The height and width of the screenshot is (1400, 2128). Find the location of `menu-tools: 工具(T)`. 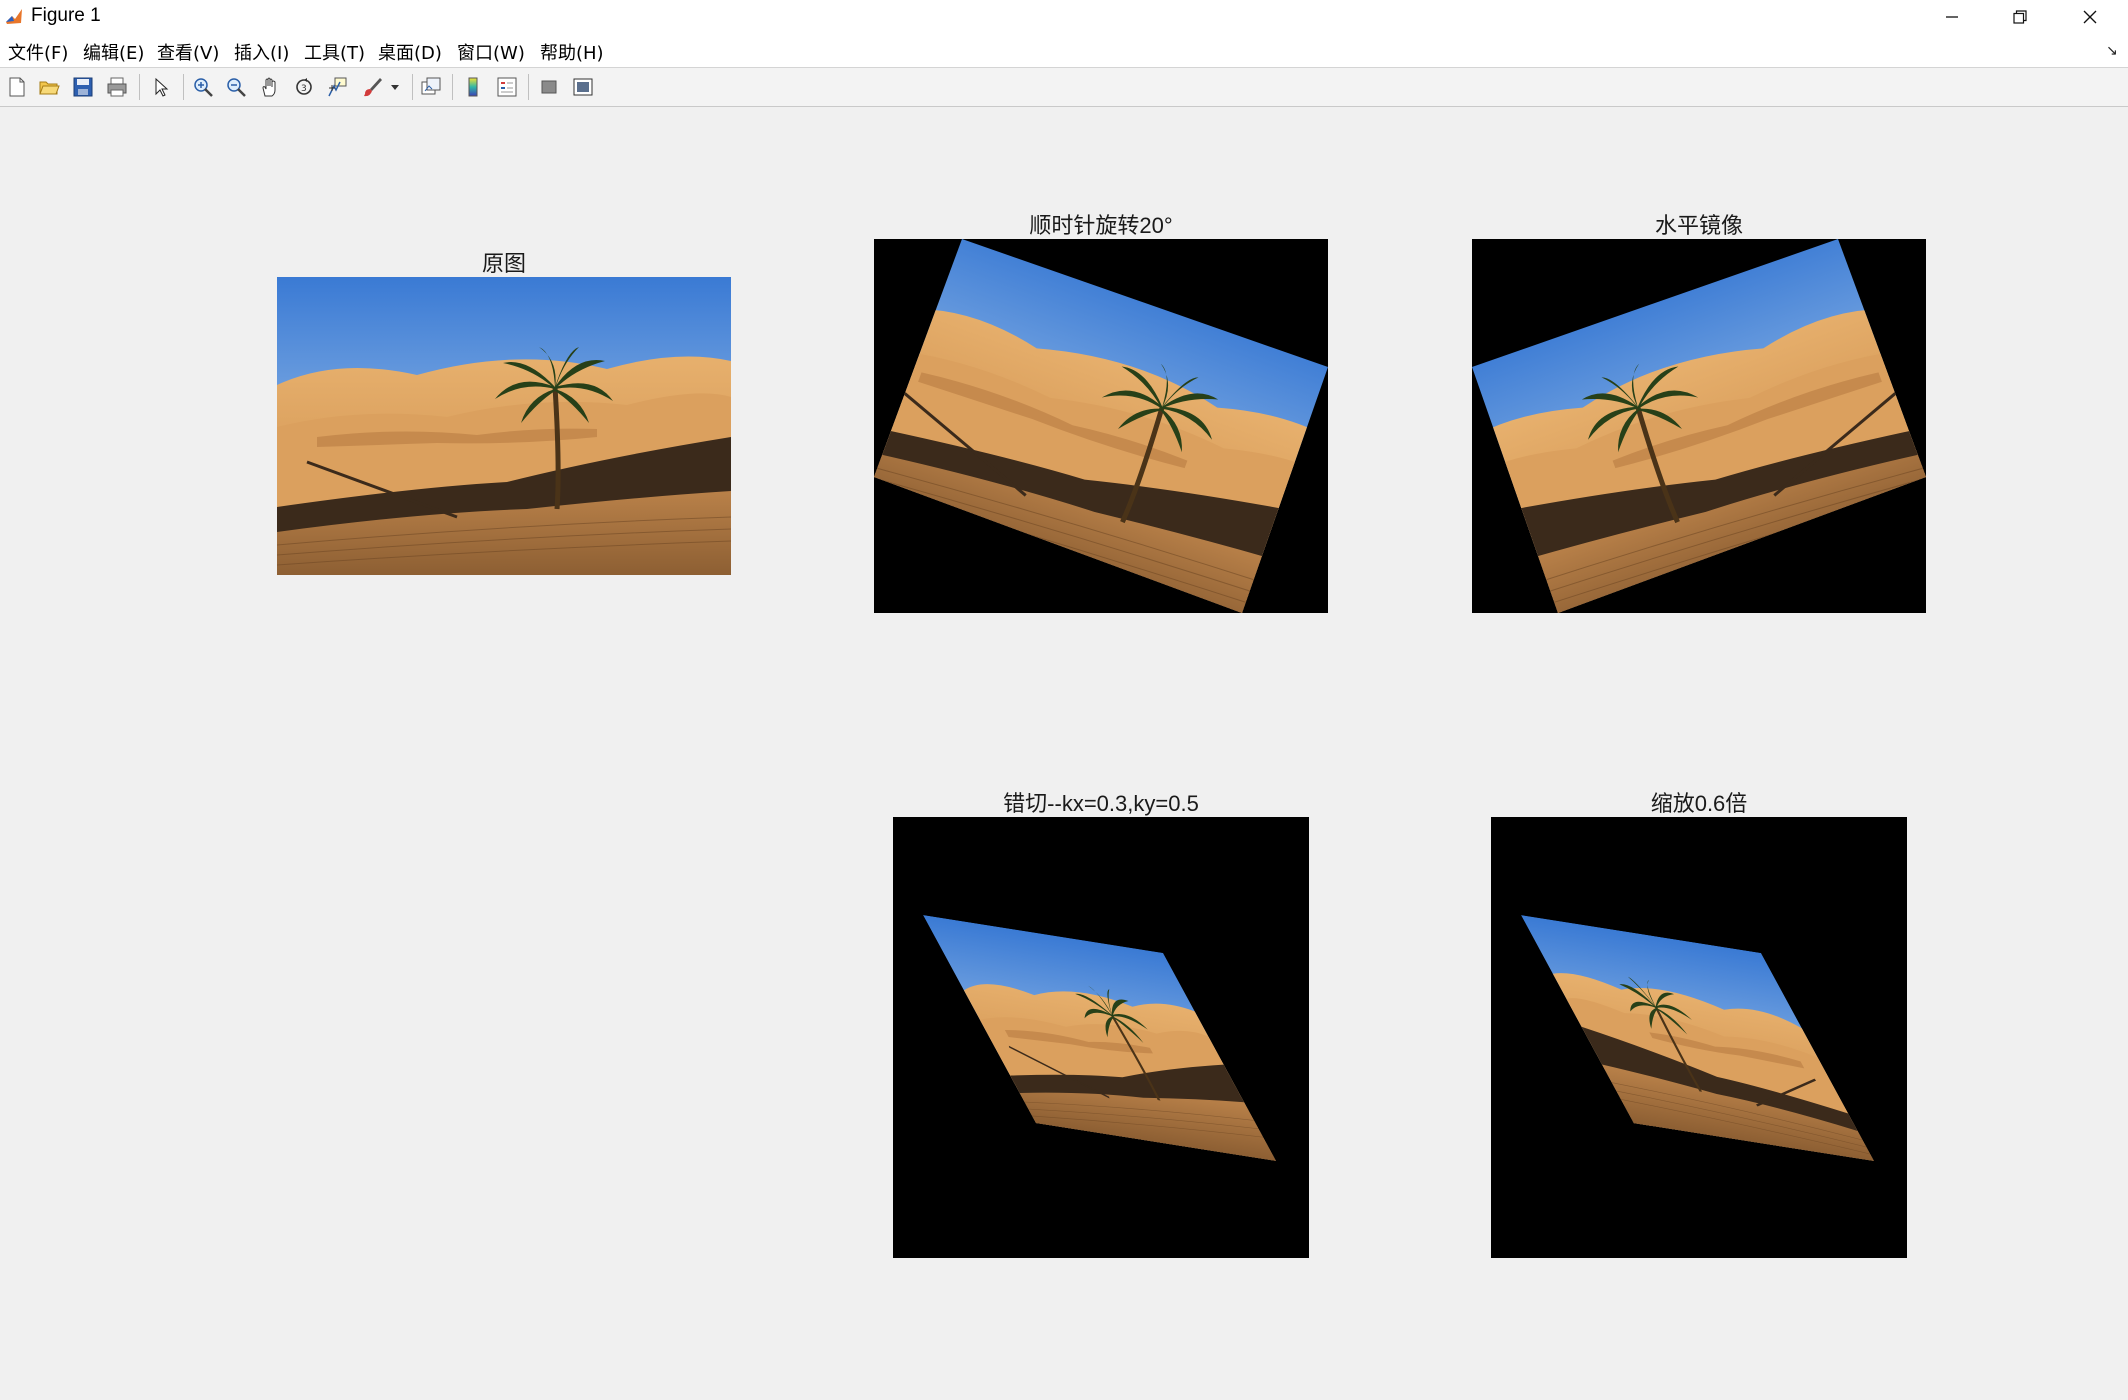

menu-tools: 工具(T) is located at coordinates (334, 52).